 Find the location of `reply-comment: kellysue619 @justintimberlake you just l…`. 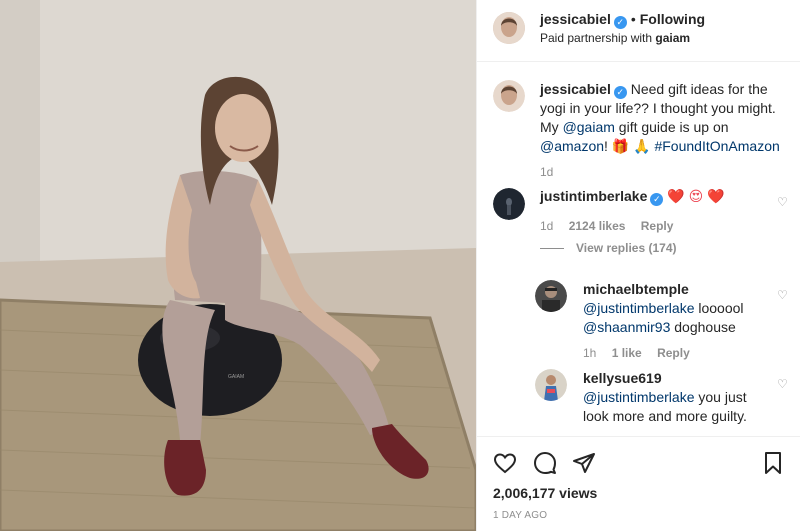

reply-comment: kellysue619 @justintimberlake you just l… is located at coordinates (678, 397).